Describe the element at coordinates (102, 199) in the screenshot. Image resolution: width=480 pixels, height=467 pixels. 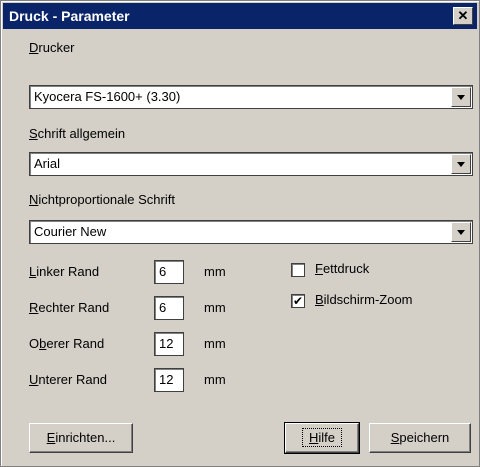
I see `font-mono-label: Nichtproportionale Schrift` at that location.